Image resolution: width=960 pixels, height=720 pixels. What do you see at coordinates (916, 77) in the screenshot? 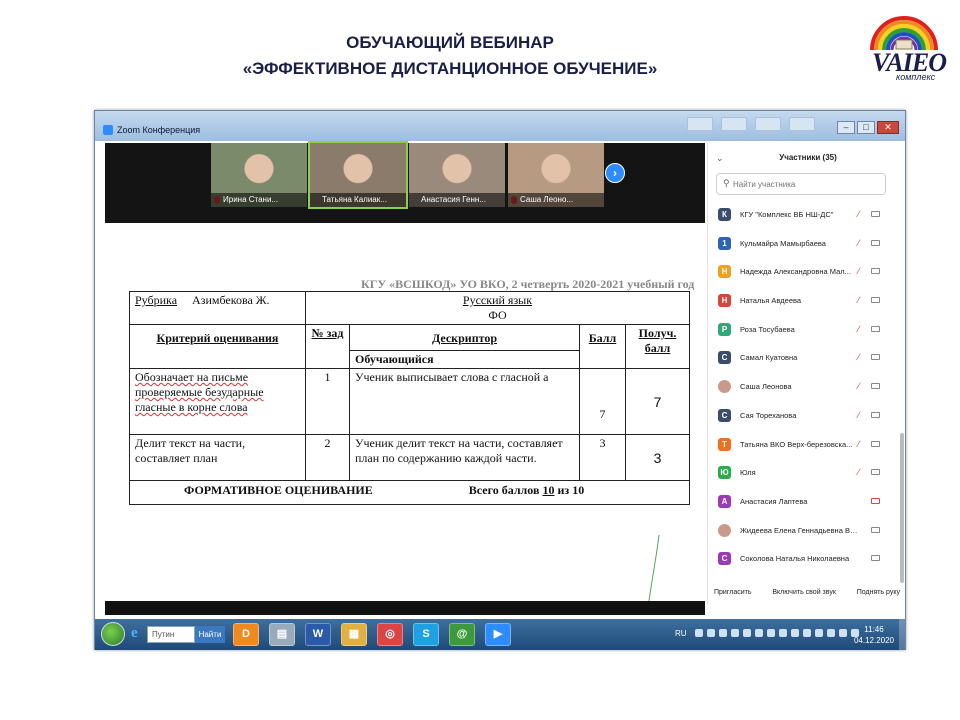
I see `logo-subtitle: комплекс` at bounding box center [916, 77].